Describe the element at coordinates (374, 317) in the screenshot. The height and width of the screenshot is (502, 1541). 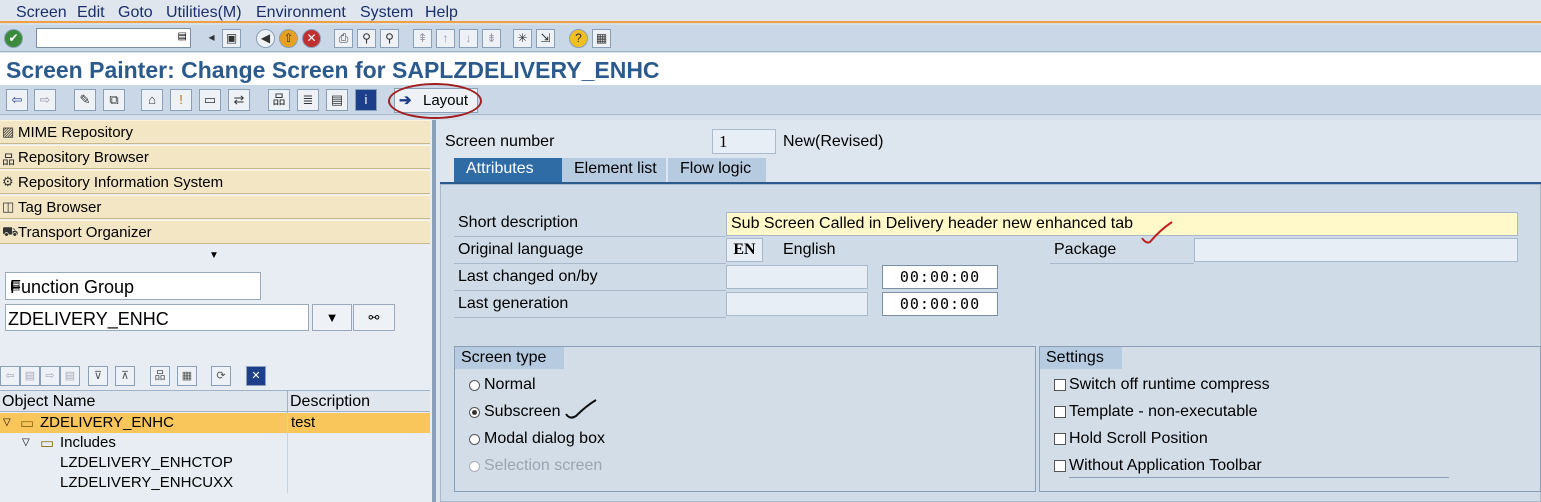
I see `display-object-button: ⚯` at that location.